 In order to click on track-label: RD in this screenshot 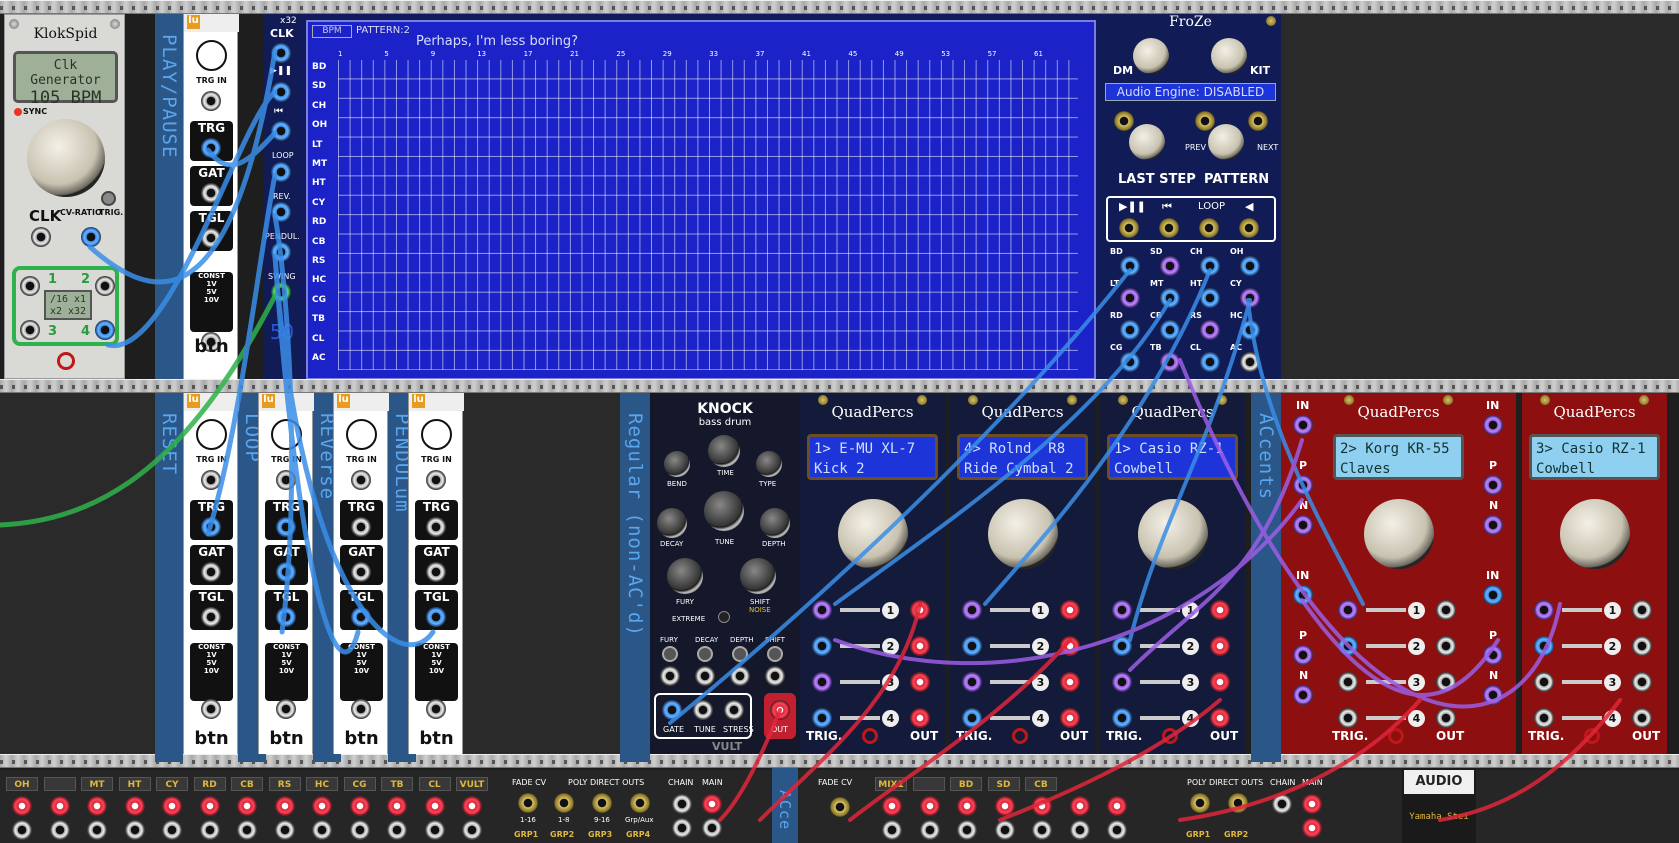, I will do `click(319, 222)`.